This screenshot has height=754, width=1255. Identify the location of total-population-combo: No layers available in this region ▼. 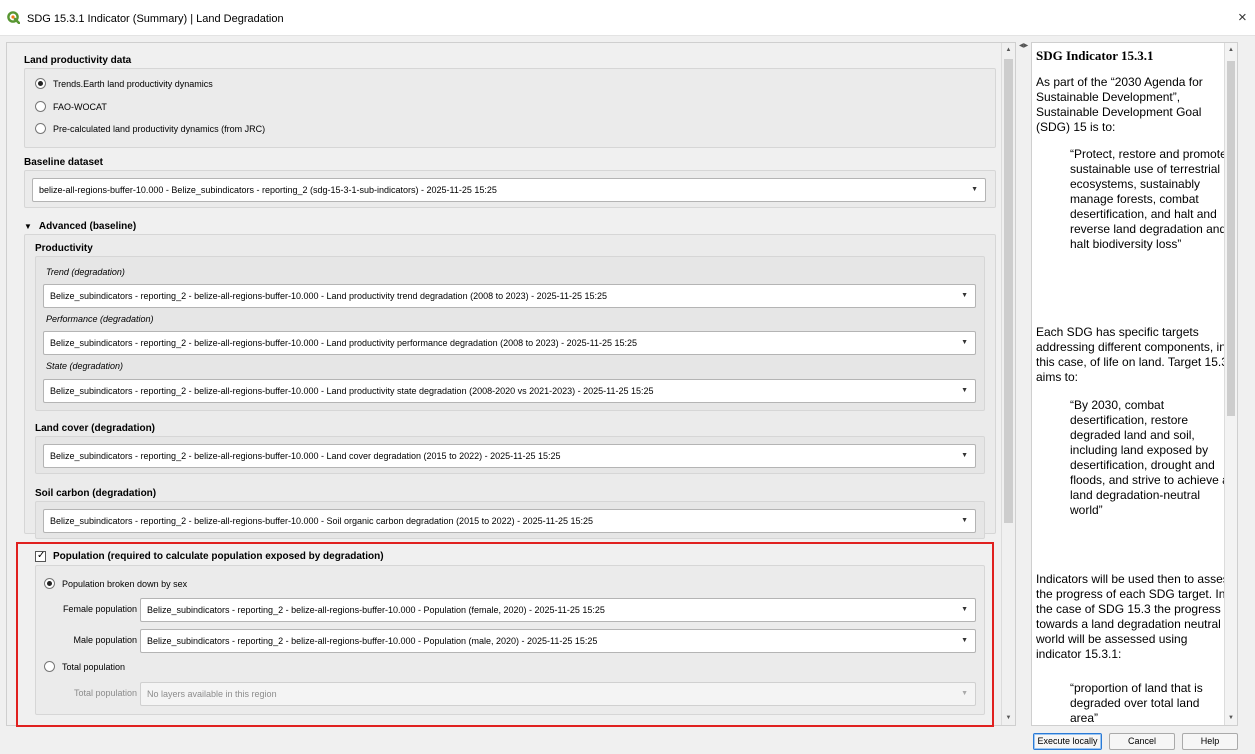
(558, 694).